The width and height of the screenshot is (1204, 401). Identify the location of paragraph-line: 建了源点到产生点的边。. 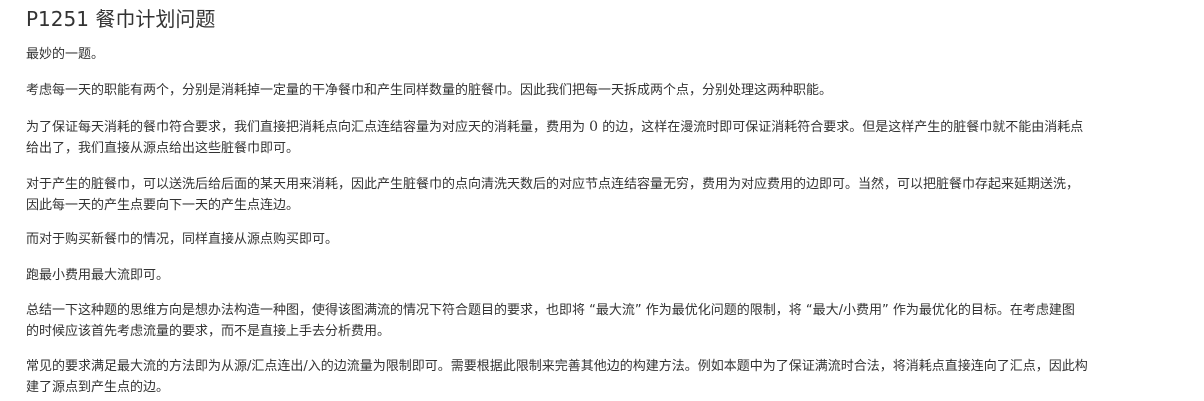
(98, 387).